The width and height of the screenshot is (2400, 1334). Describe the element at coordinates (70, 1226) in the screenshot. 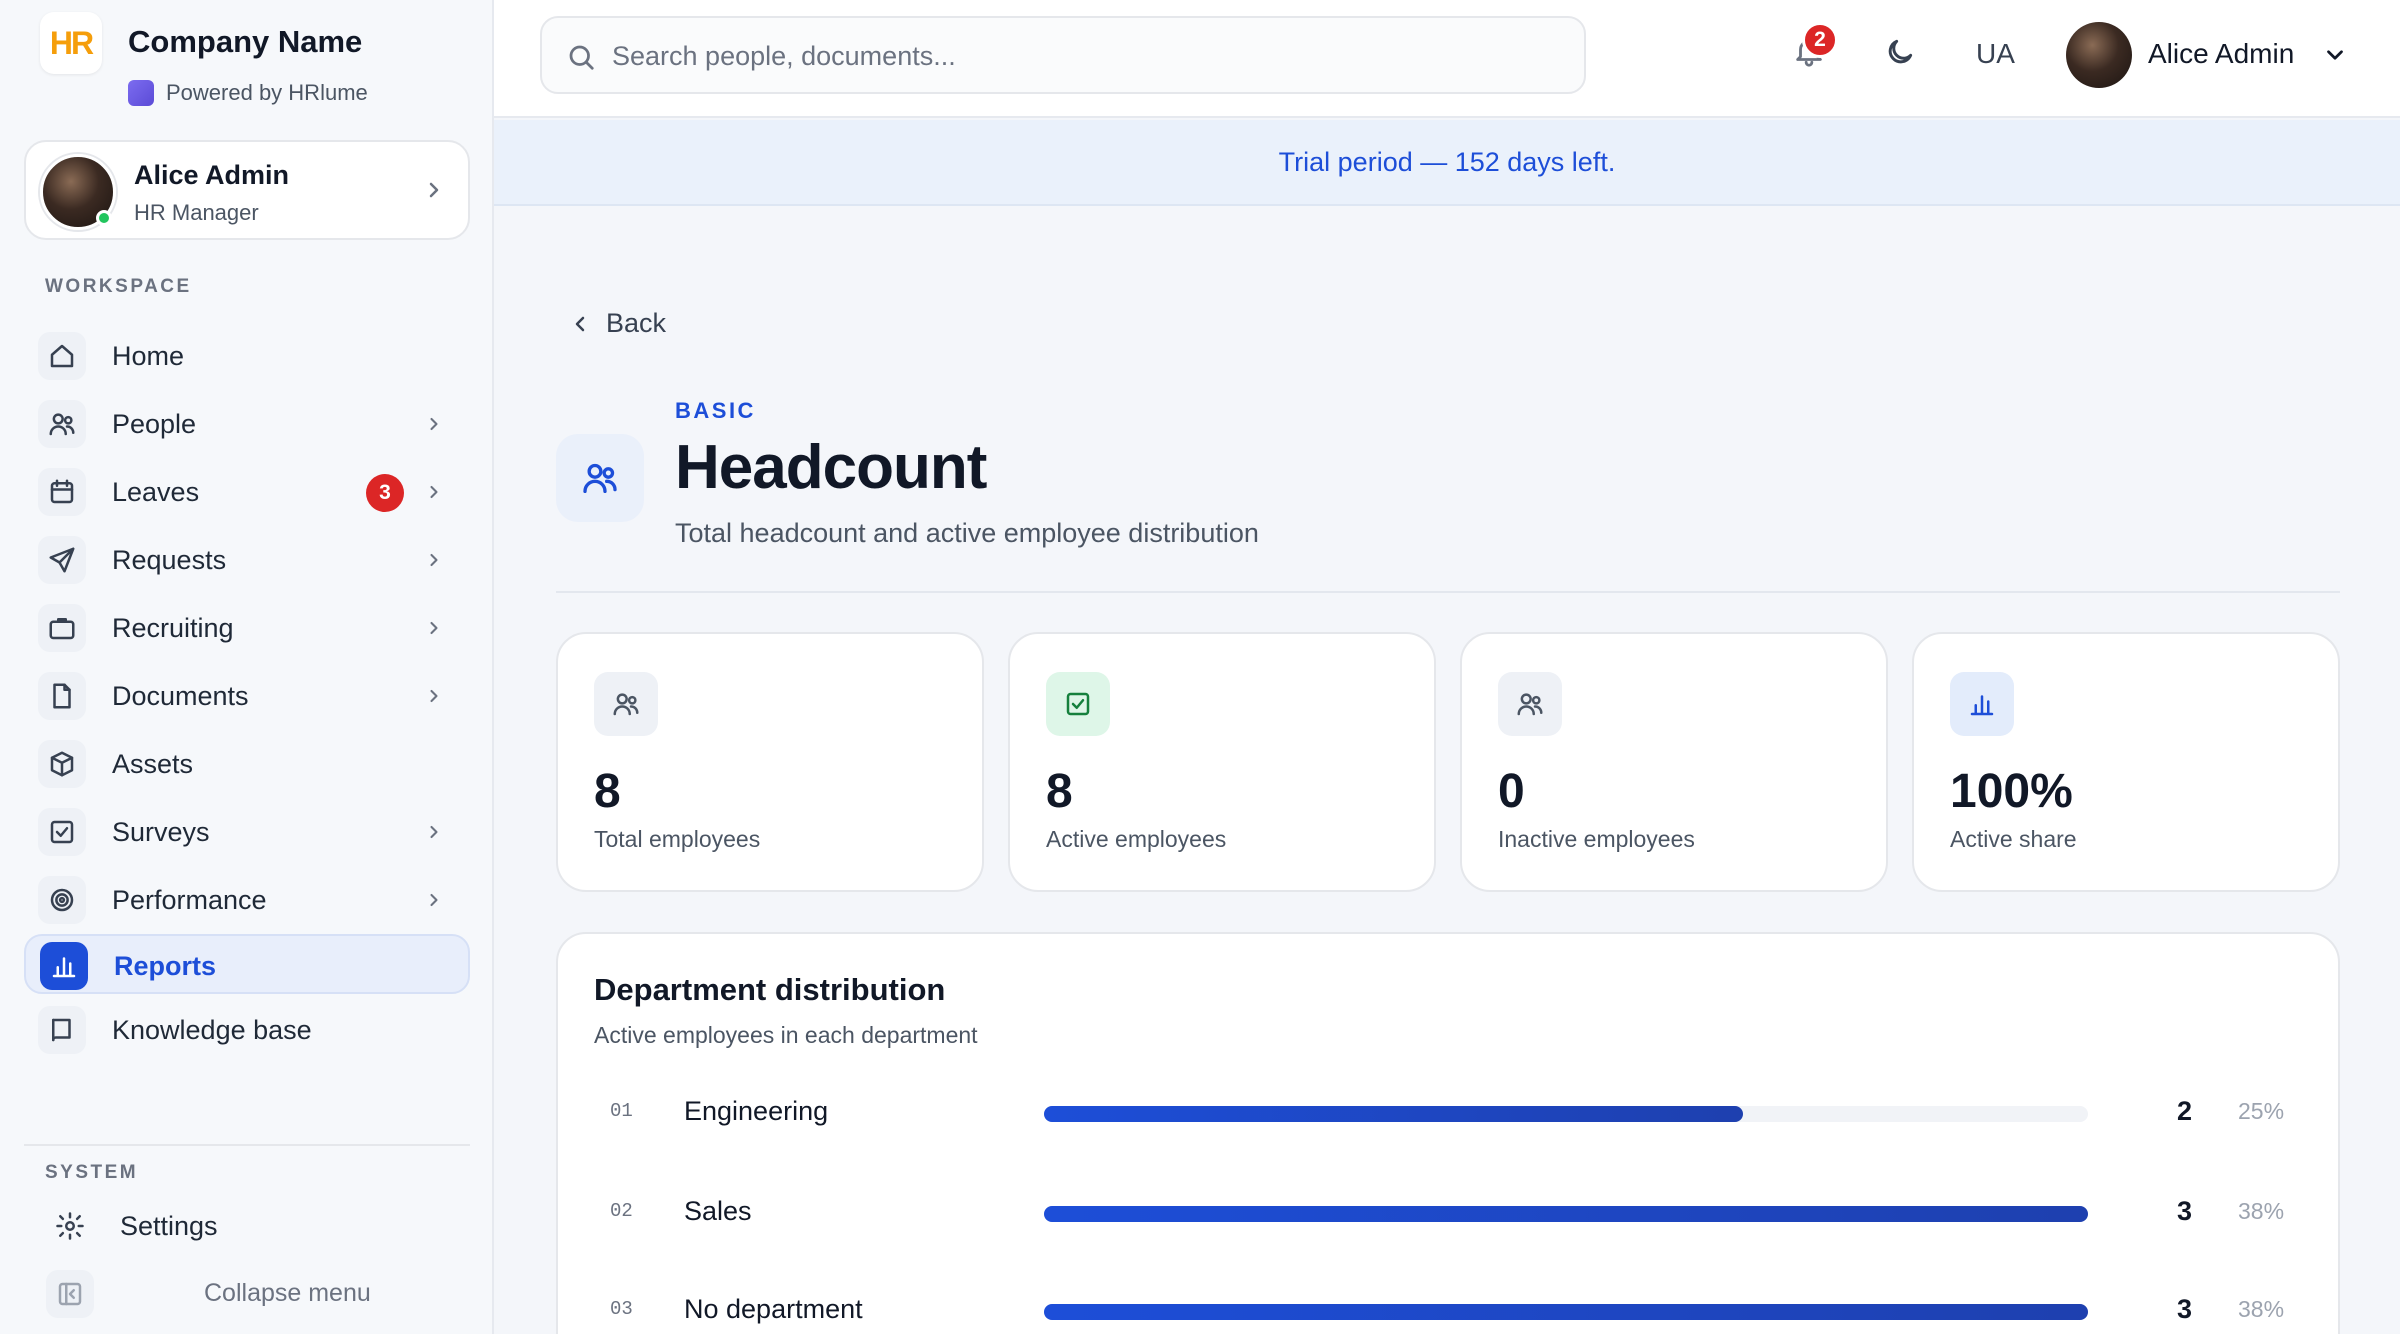

I see `gear-icon` at that location.